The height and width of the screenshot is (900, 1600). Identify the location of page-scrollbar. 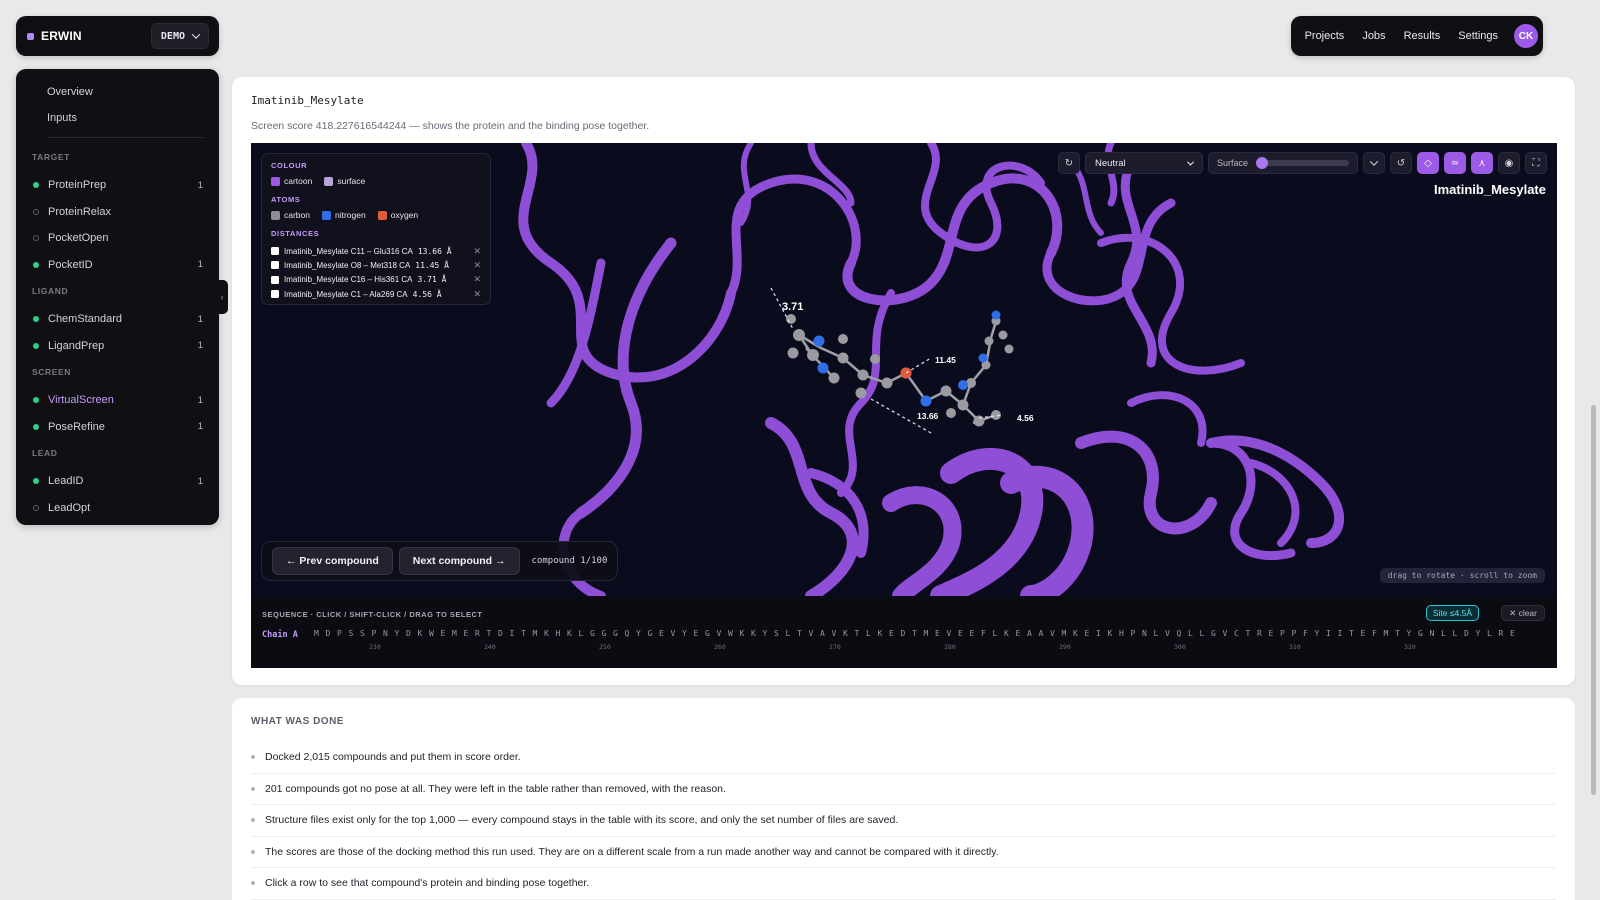
(1593, 600).